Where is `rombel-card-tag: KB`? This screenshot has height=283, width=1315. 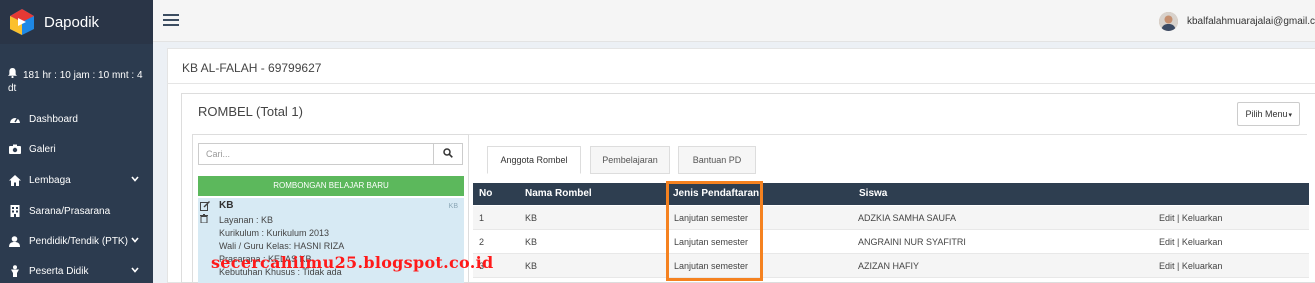 rombel-card-tag: KB is located at coordinates (453, 206).